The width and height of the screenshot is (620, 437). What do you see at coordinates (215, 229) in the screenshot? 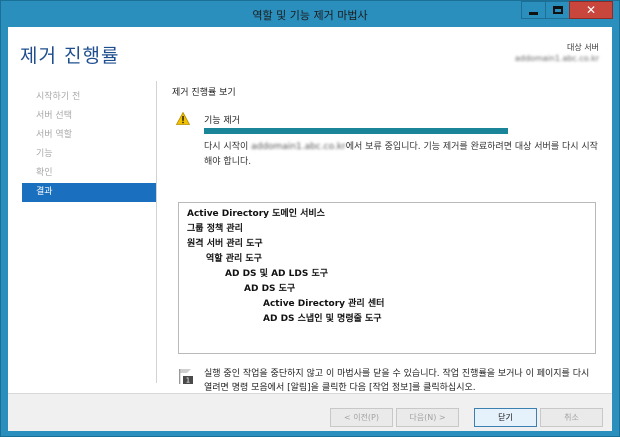
I see `feature-item: 그룹 정책 관리` at bounding box center [215, 229].